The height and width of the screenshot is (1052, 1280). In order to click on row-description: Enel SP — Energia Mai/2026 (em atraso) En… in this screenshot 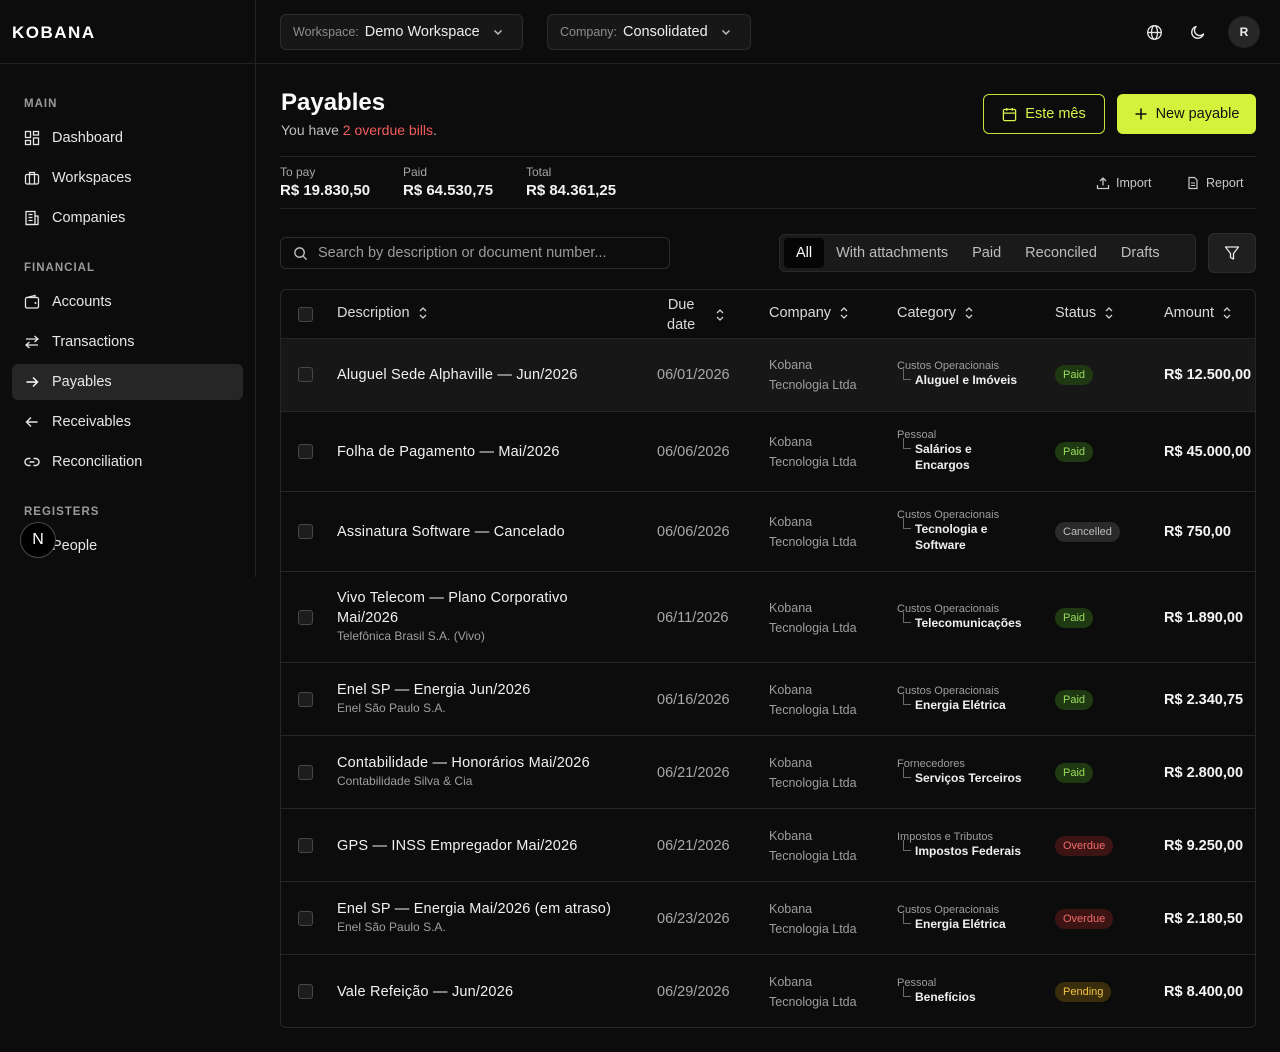, I will do `click(474, 916)`.